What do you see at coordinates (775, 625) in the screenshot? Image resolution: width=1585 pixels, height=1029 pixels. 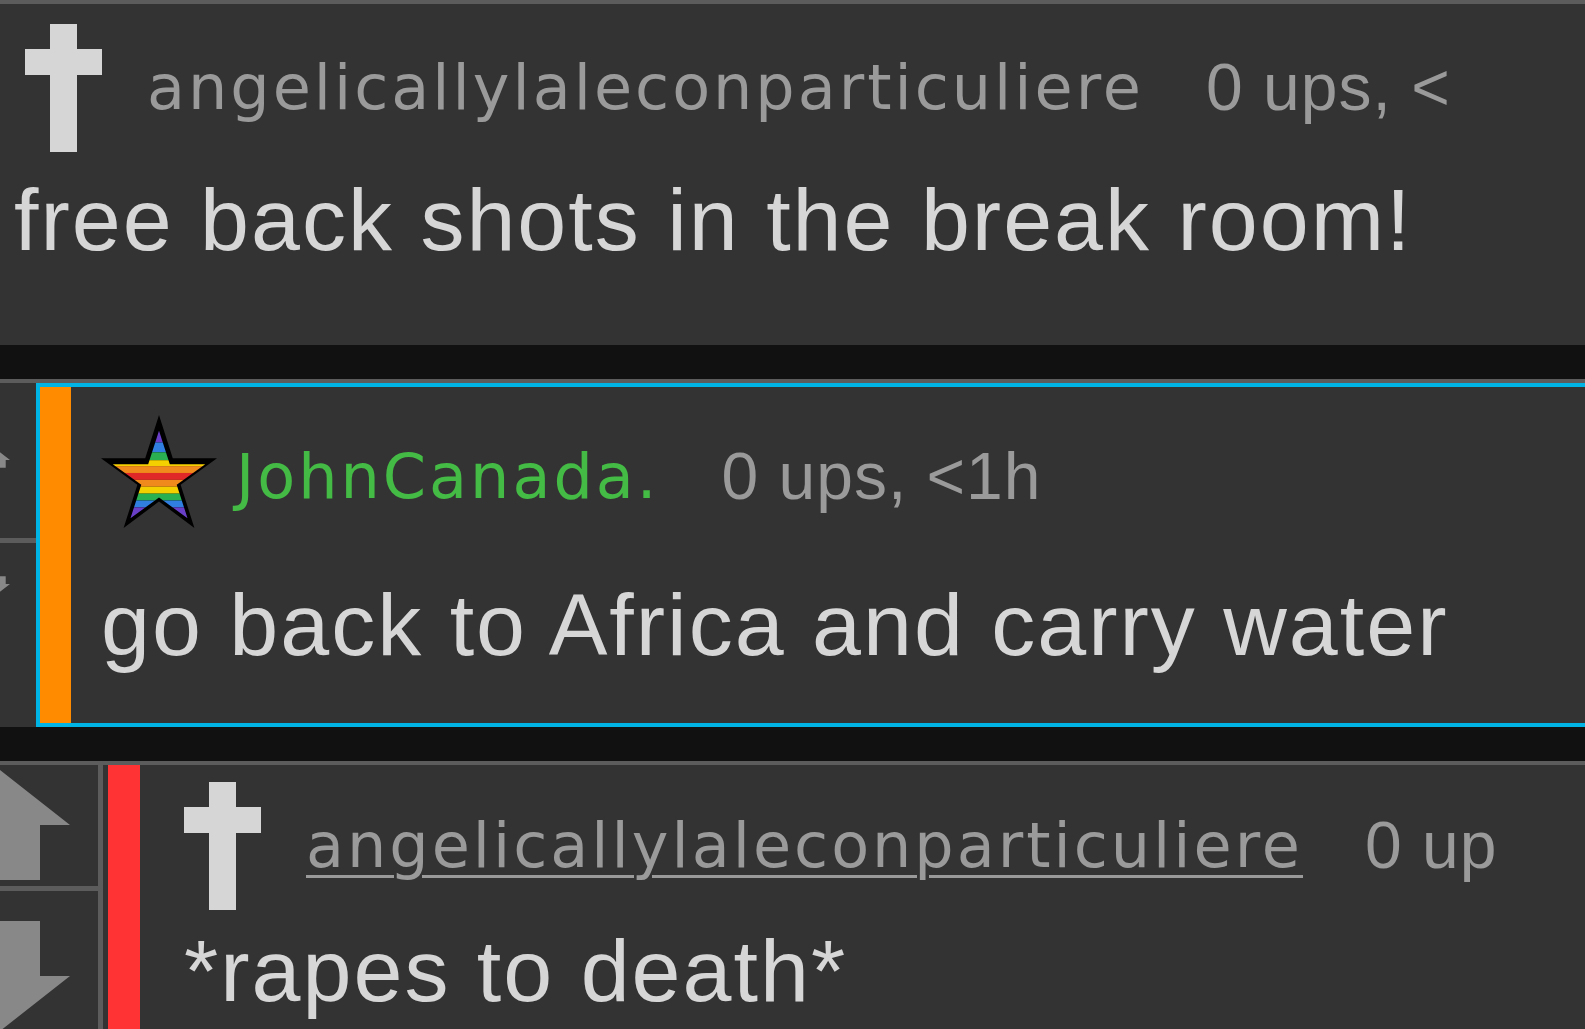 I see `comment-text: go back to Africa and carry water` at bounding box center [775, 625].